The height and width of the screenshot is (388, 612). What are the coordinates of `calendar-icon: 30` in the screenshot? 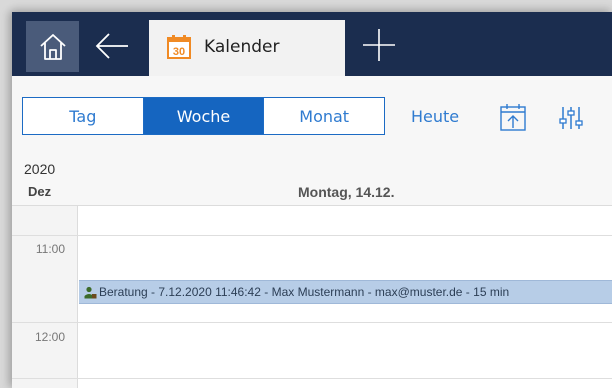 It's located at (179, 47).